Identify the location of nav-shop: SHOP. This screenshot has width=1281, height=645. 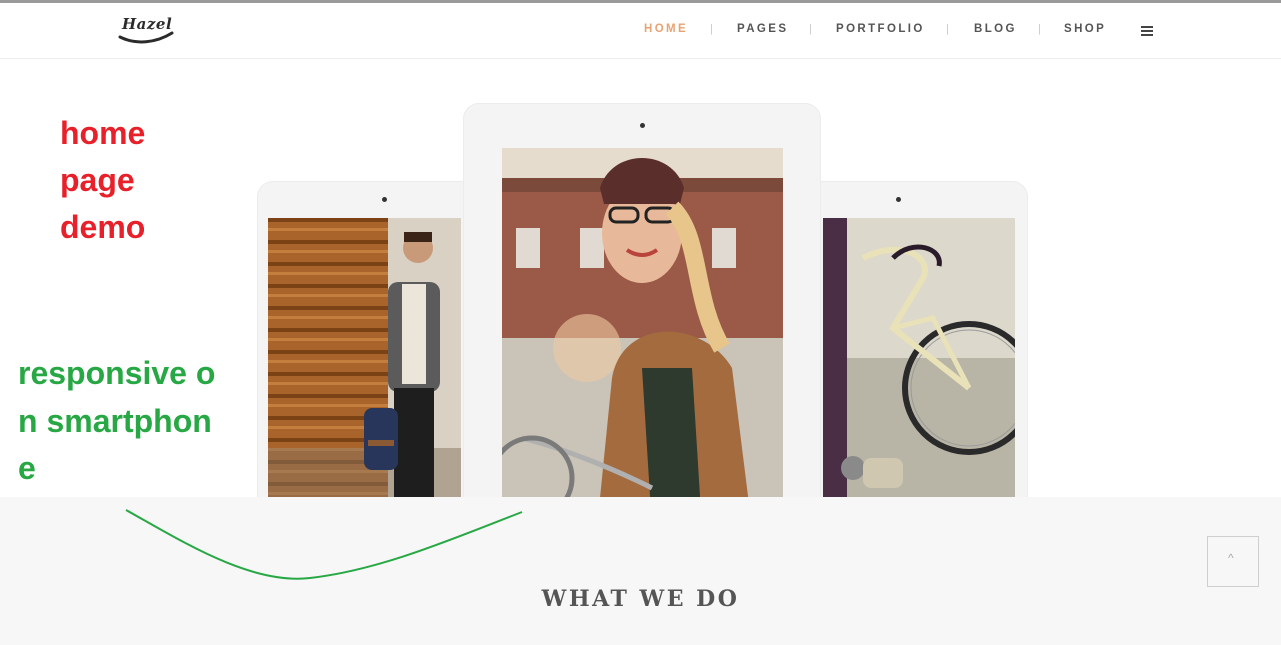
(1085, 29).